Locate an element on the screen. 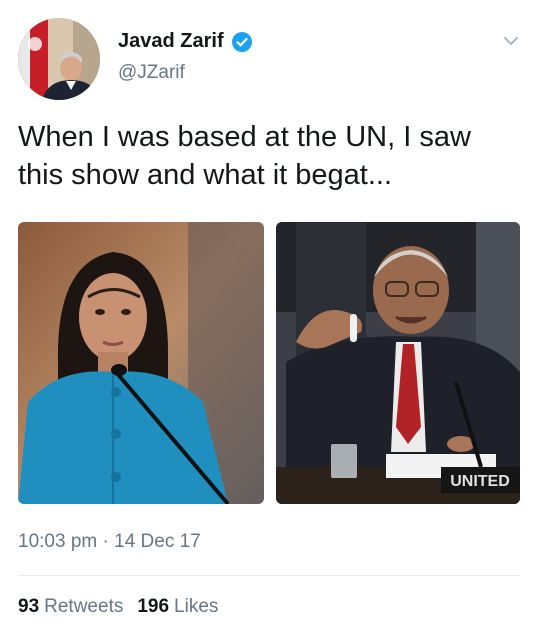  author-name-row: Javad Zarif is located at coordinates (185, 41).